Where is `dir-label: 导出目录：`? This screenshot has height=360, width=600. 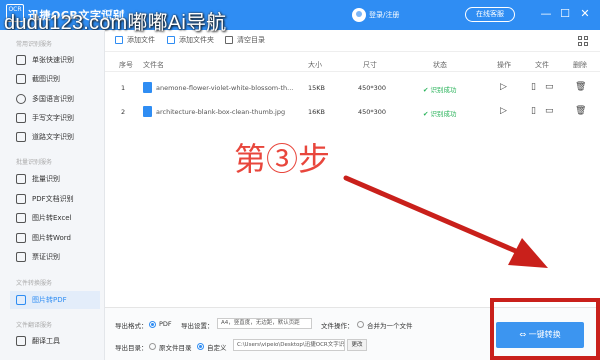
dir-label: 导出目录： is located at coordinates (131, 348).